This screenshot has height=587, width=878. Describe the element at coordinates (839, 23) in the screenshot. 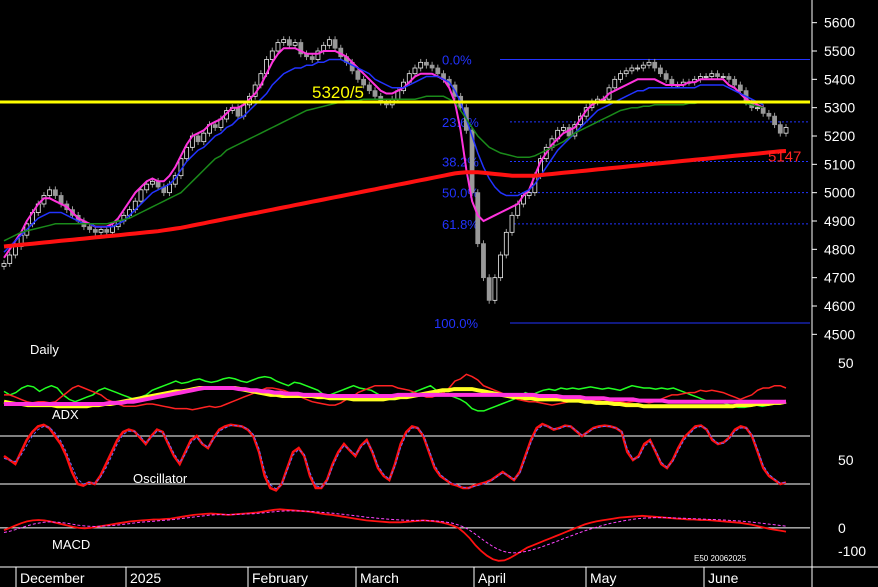

I see `price-tick-label: 5600` at that location.